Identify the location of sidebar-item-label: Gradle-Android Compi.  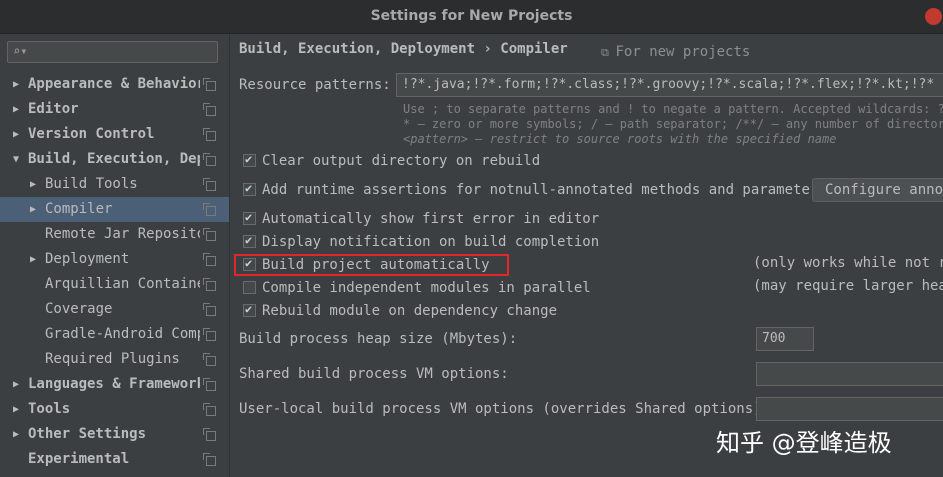
(122, 334).